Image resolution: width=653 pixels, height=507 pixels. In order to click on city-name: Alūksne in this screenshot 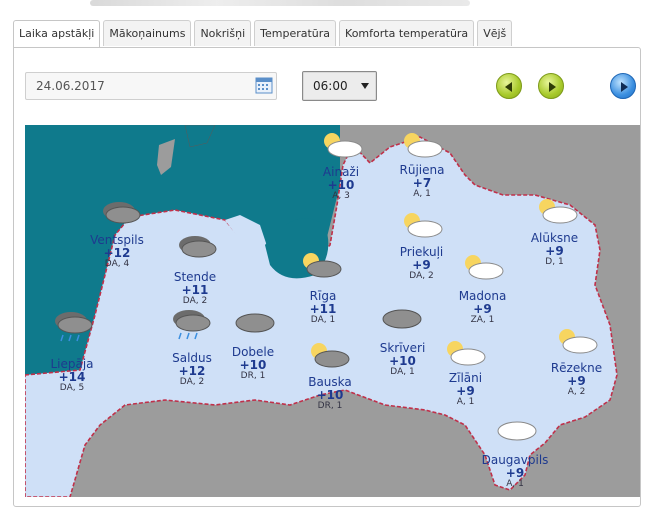, I will do `click(554, 238)`.